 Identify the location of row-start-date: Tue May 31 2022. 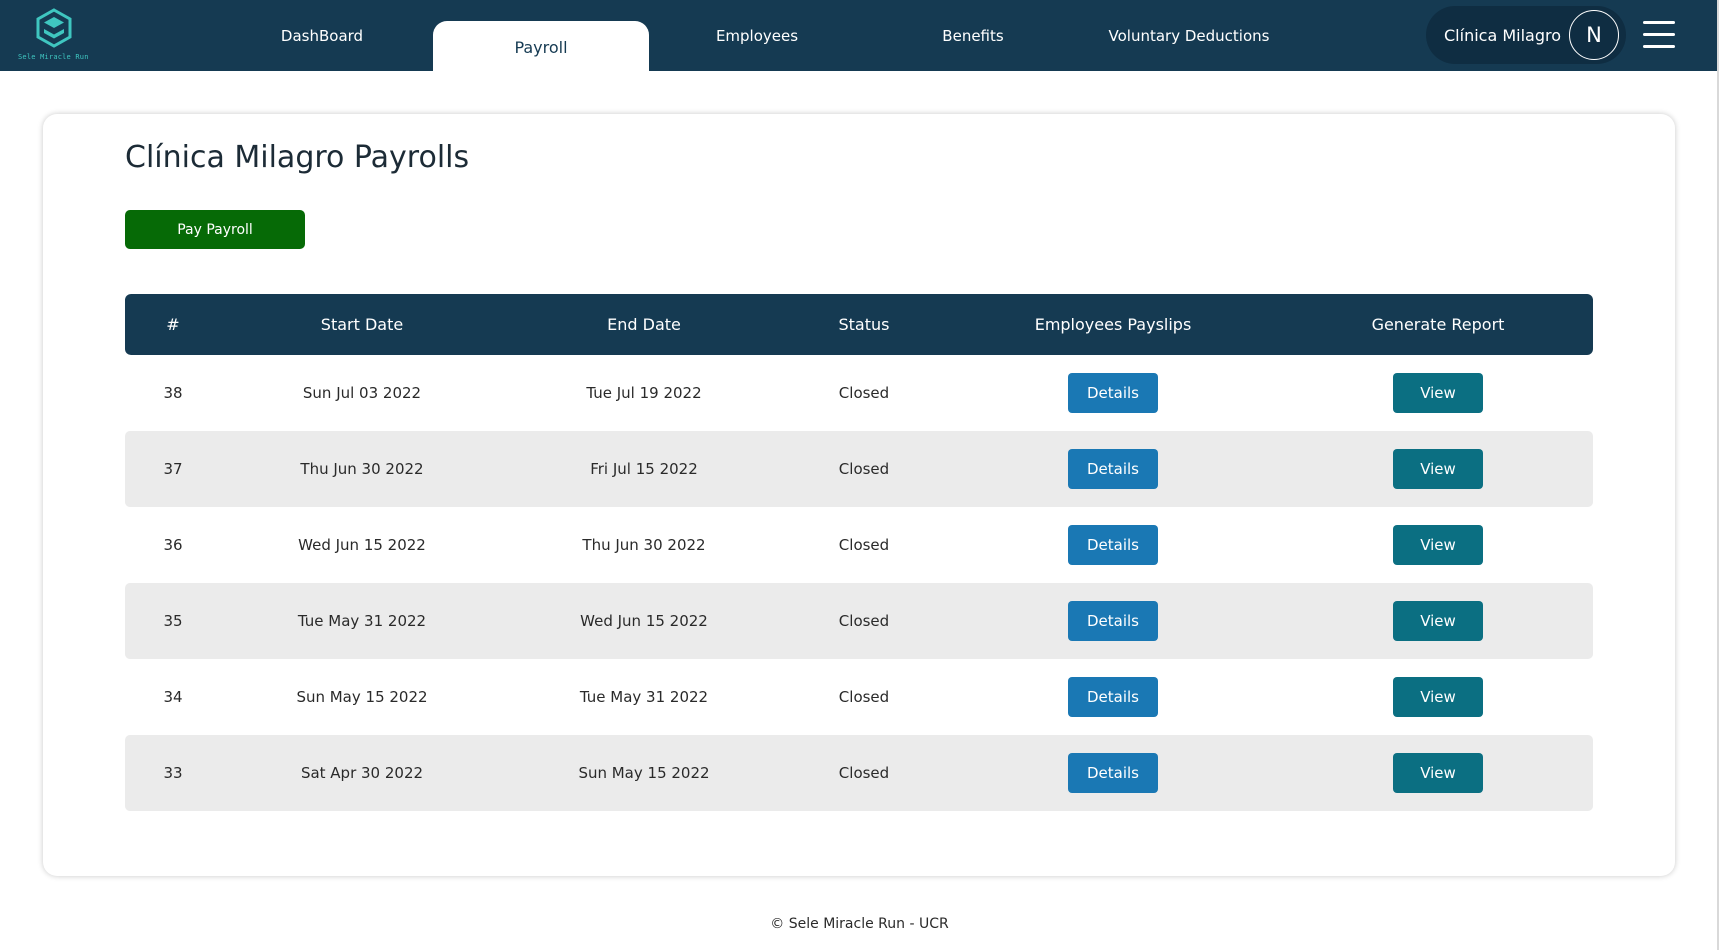
(362, 621).